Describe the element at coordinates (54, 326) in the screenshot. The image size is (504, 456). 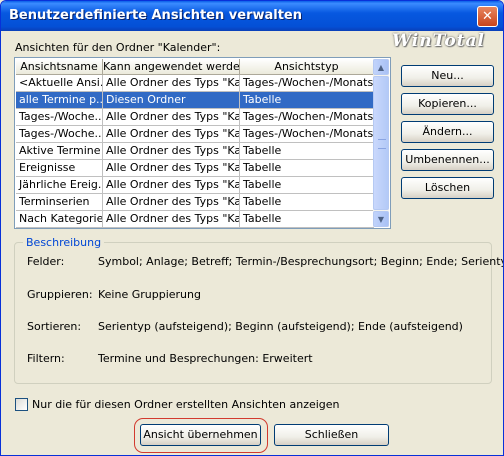
I see `sorting-label: Sortieren:` at that location.